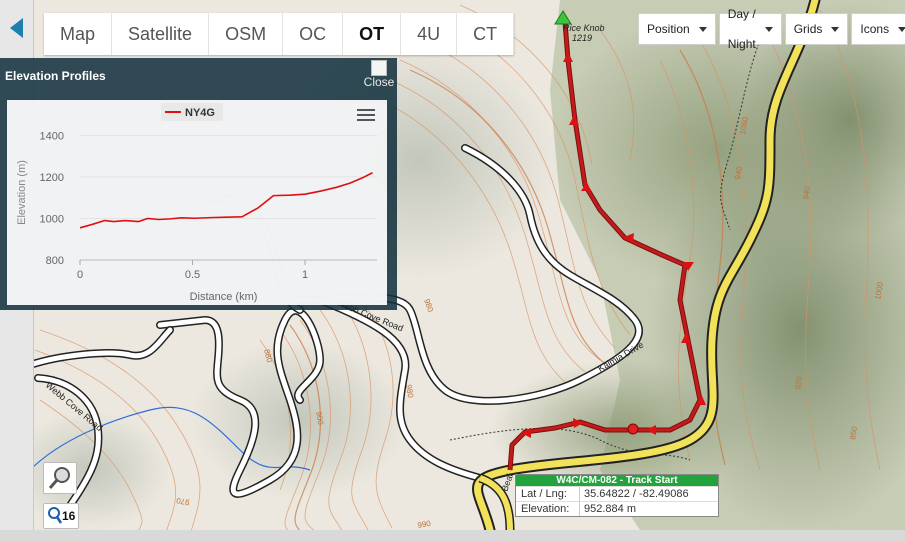 This screenshot has height=541, width=905. I want to click on y-tick-label: 1200, so click(52, 178).